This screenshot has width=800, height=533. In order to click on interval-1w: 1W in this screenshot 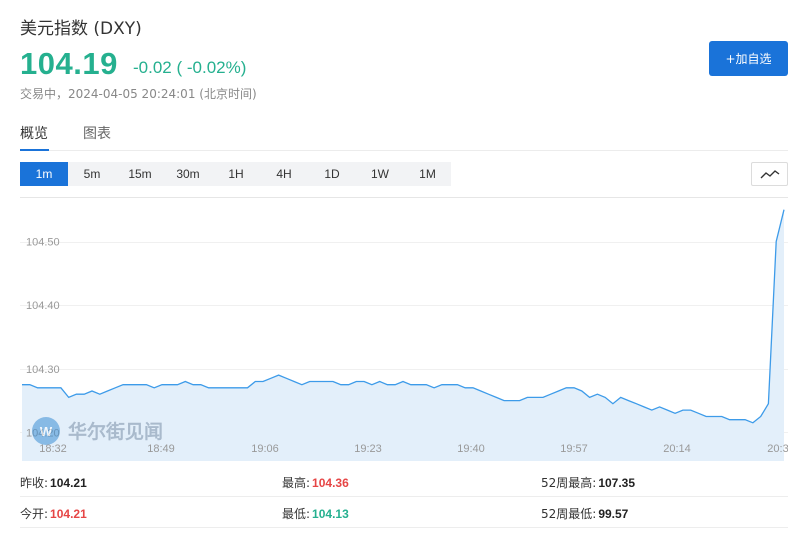, I will do `click(380, 174)`.